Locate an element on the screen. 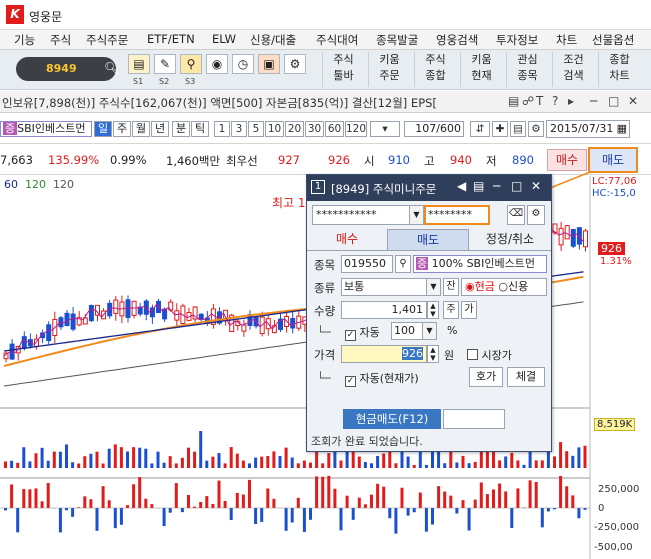 The width and height of the screenshot is (651, 559). auto-price-checkbox: ✓ 자동(현재가) is located at coordinates (382, 378).